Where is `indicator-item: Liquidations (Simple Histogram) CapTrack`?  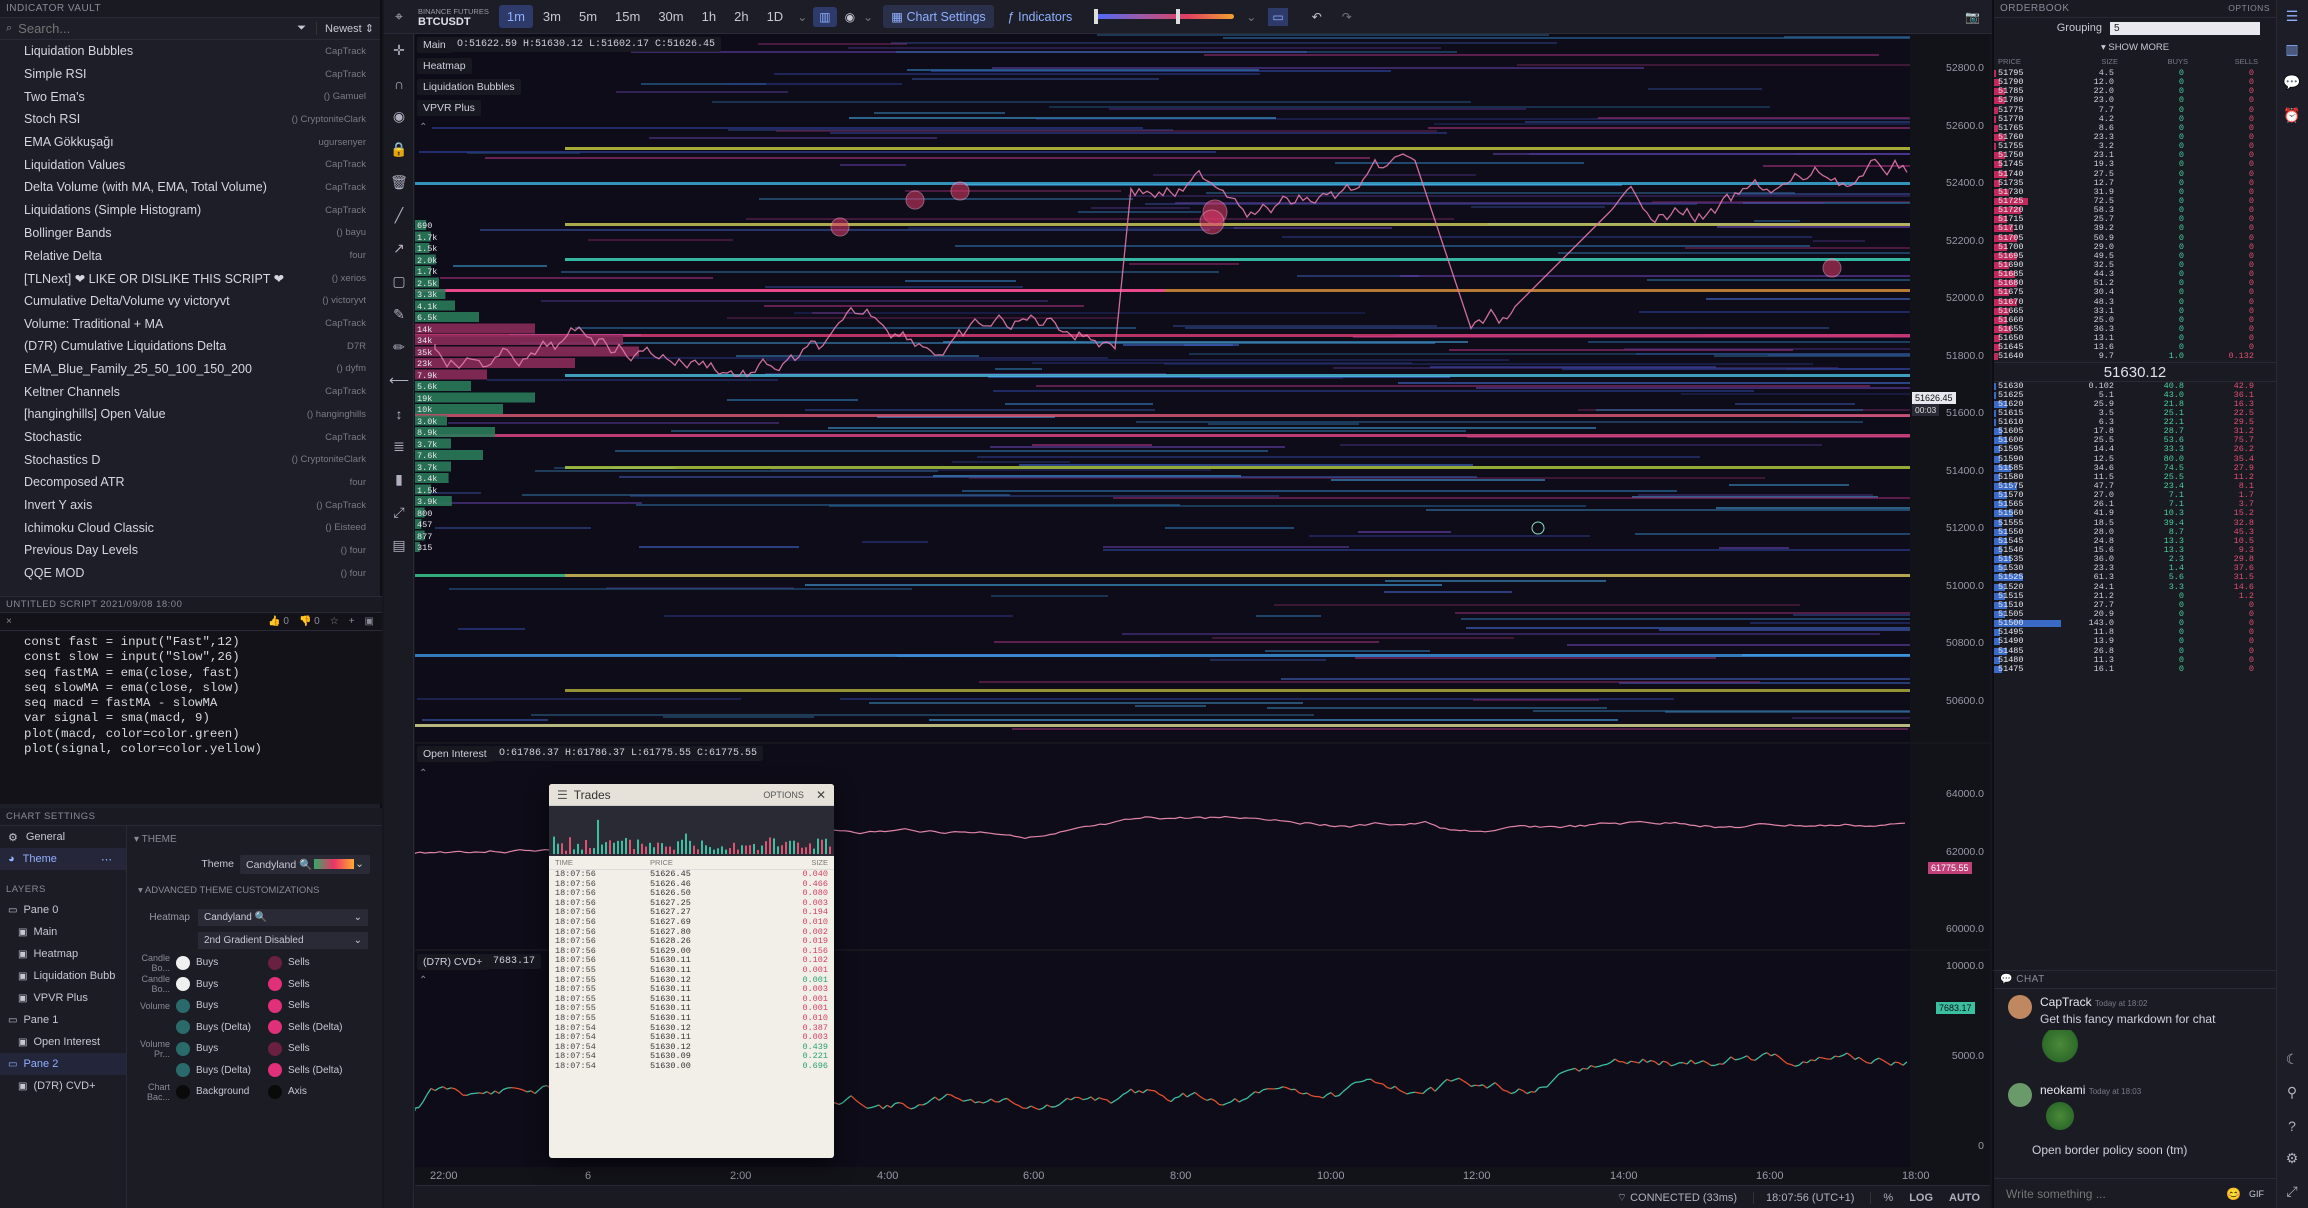 indicator-item: Liquidations (Simple Histogram) CapTrack is located at coordinates (190, 210).